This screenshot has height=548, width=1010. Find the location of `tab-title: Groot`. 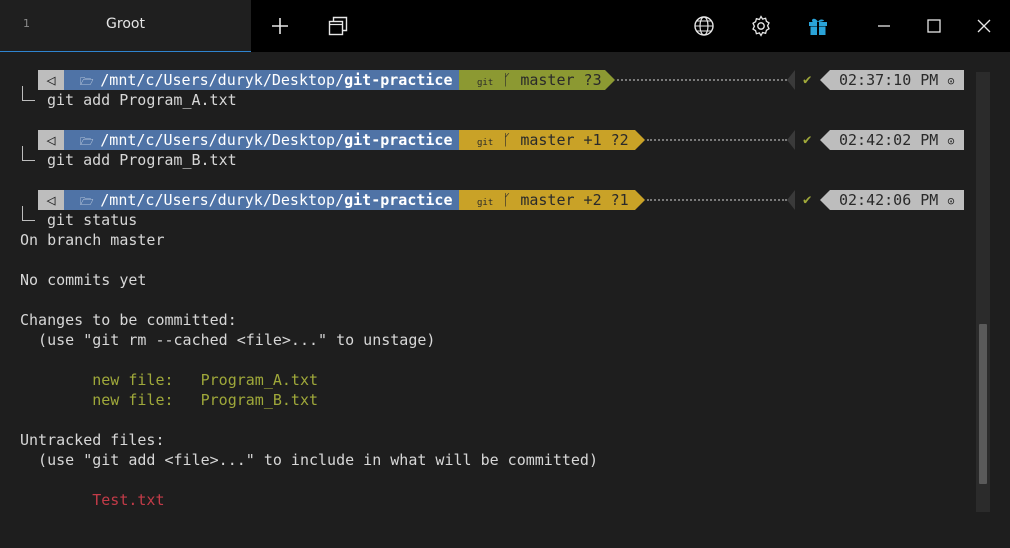

tab-title: Groot is located at coordinates (125, 24).